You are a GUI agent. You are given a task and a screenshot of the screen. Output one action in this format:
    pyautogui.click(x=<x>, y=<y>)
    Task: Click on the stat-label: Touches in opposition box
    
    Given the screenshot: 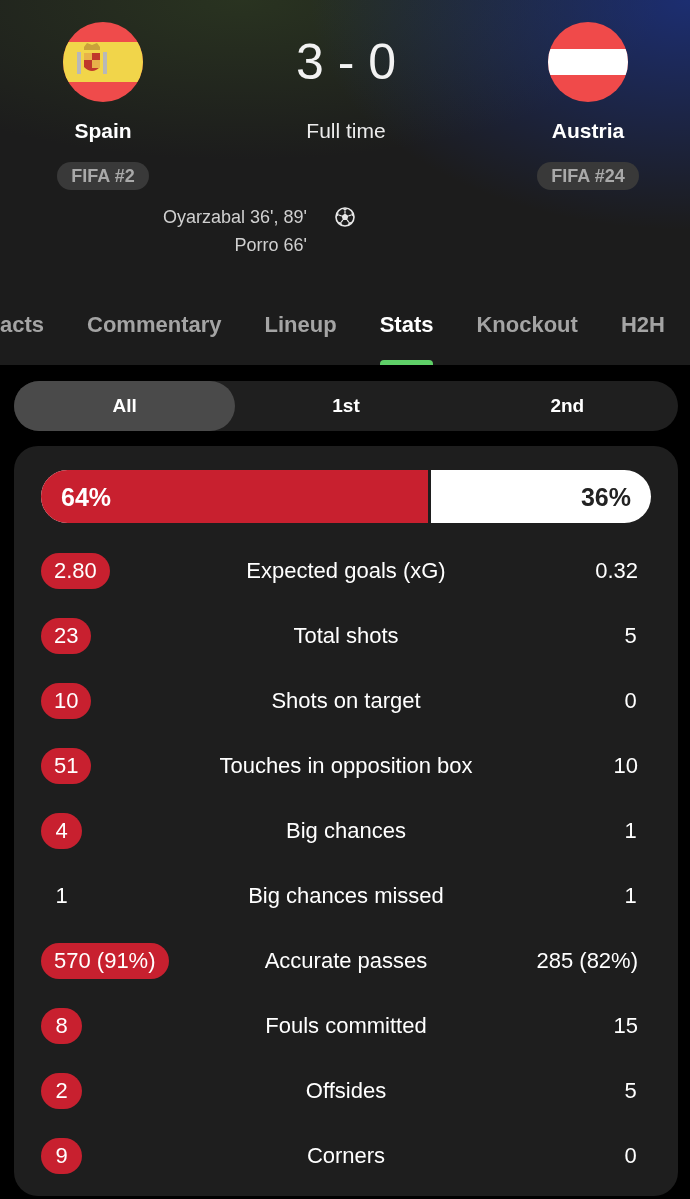 What is the action you would take?
    pyautogui.click(x=346, y=765)
    